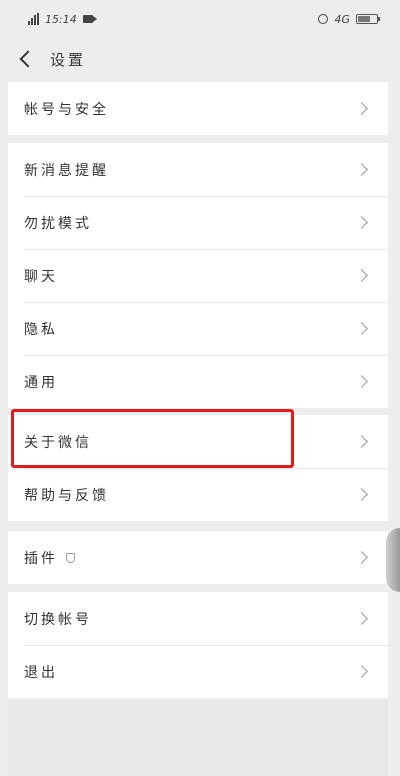 This screenshot has width=400, height=776. What do you see at coordinates (323, 19) in the screenshot?
I see `alarm-icon` at bounding box center [323, 19].